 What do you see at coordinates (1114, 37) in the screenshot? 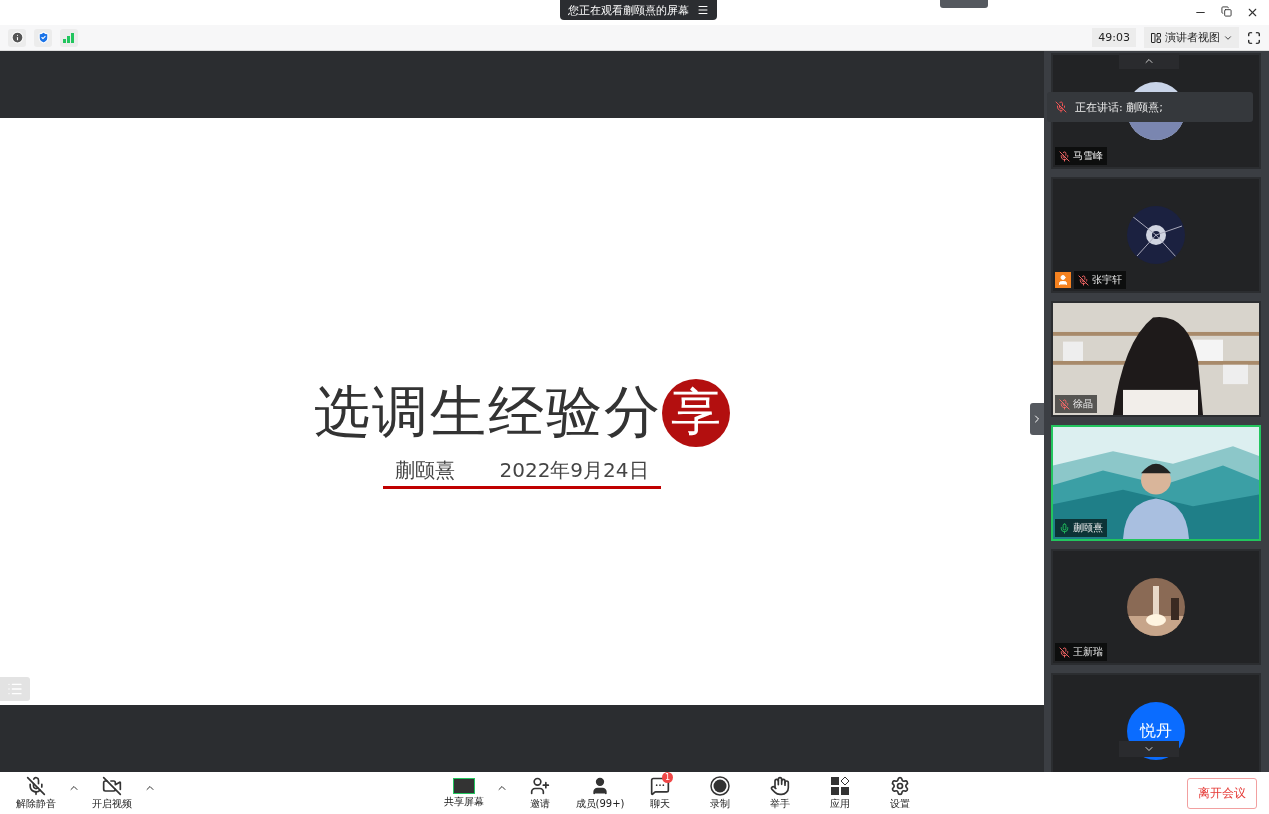
I see `meeting-timer: 49:03` at bounding box center [1114, 37].